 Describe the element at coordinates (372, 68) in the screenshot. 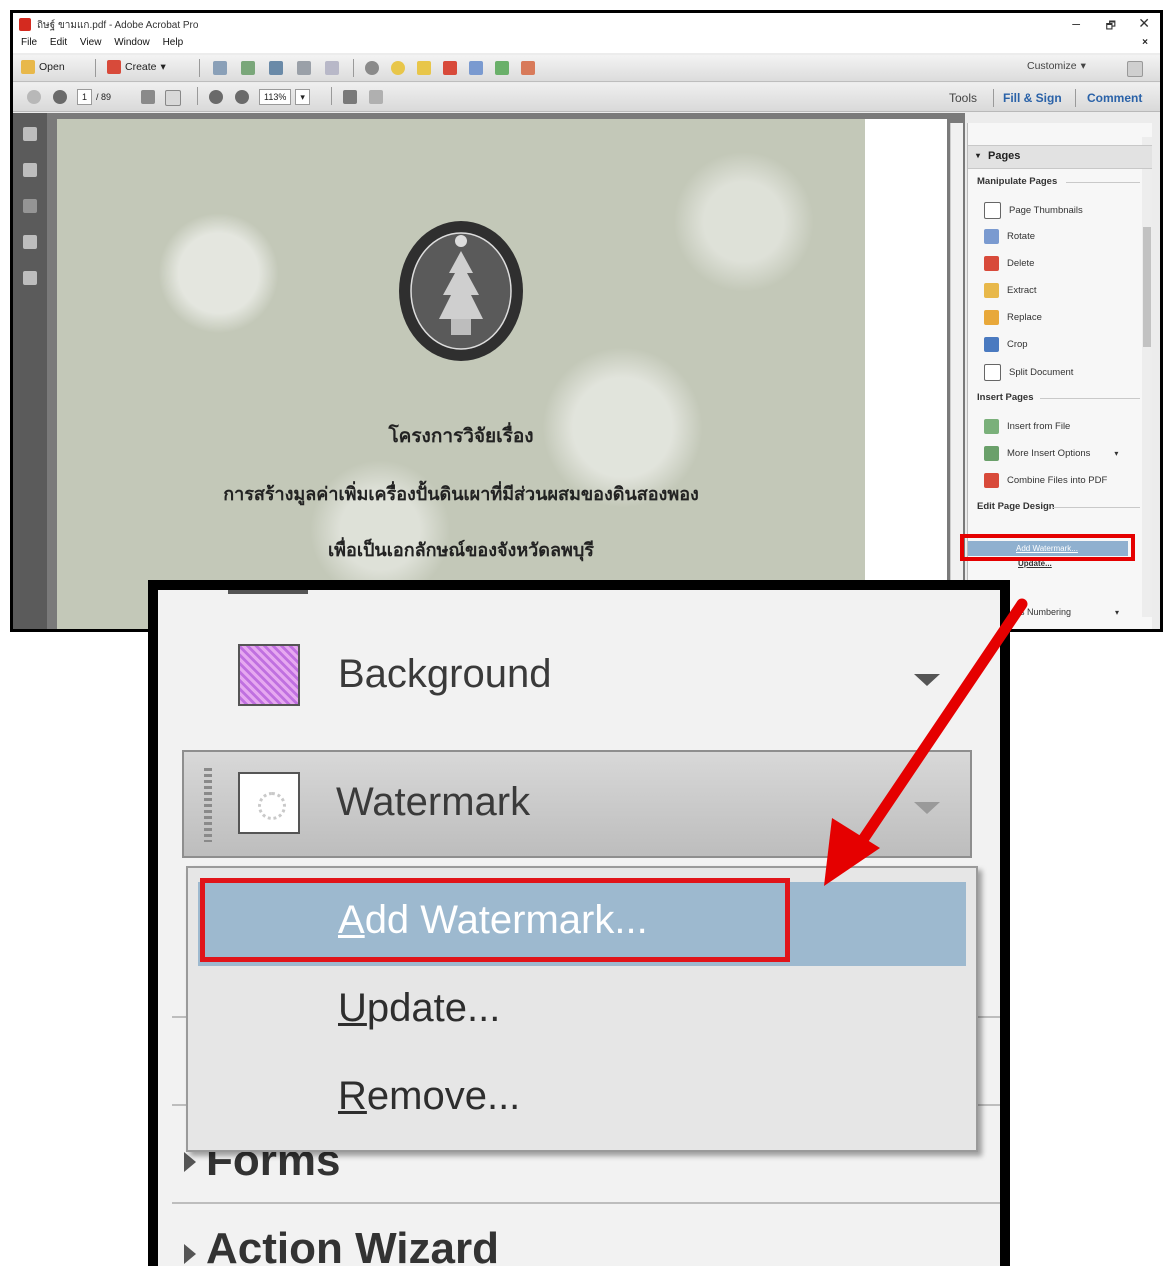

I see `settings-gear-icon` at that location.